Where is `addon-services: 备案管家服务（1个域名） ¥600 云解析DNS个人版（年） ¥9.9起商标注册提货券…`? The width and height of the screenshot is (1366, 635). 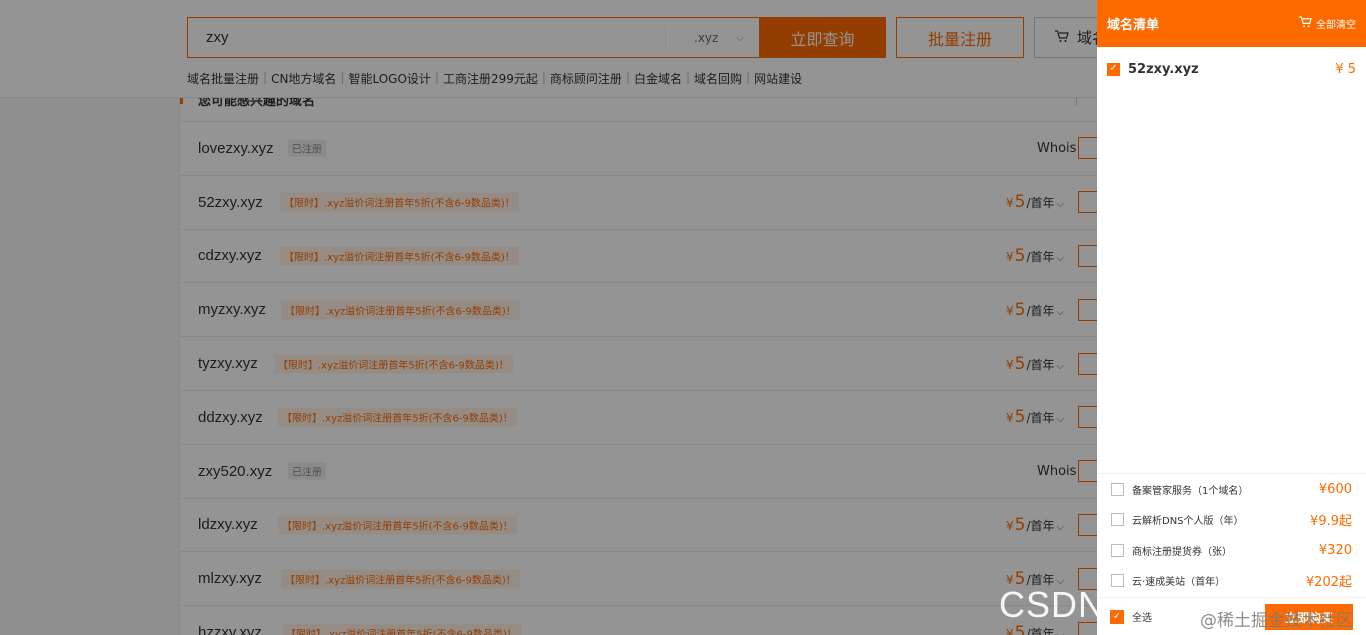
addon-services: 备案管家服务（1个域名） ¥600 云解析DNS个人版（年） ¥9.9起商标注册提货券… is located at coordinates (1231, 534).